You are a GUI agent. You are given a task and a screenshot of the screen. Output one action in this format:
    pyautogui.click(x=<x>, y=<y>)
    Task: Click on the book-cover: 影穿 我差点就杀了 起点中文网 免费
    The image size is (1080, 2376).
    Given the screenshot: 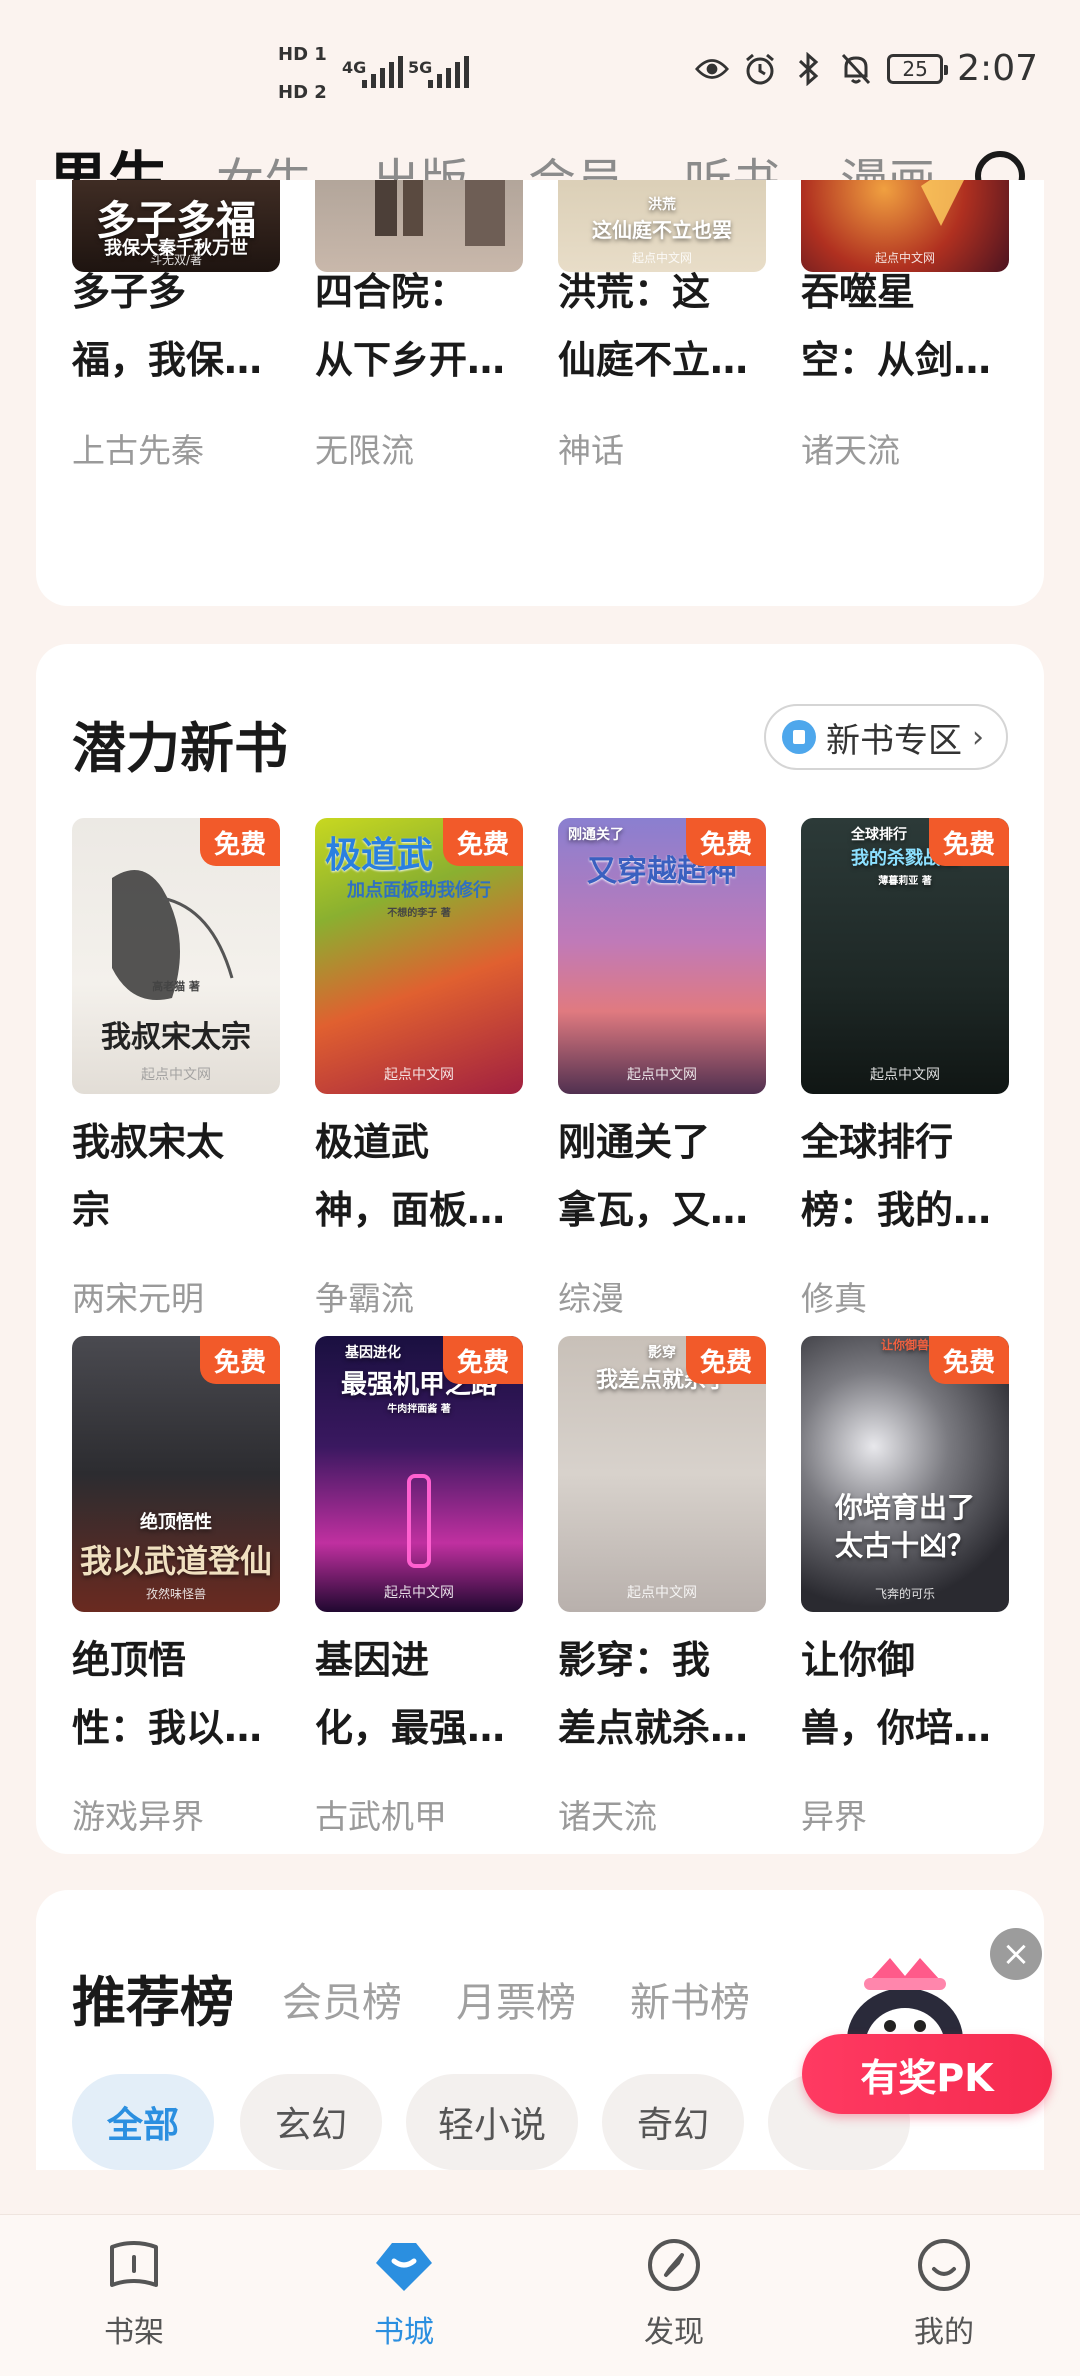 What is the action you would take?
    pyautogui.click(x=662, y=1474)
    